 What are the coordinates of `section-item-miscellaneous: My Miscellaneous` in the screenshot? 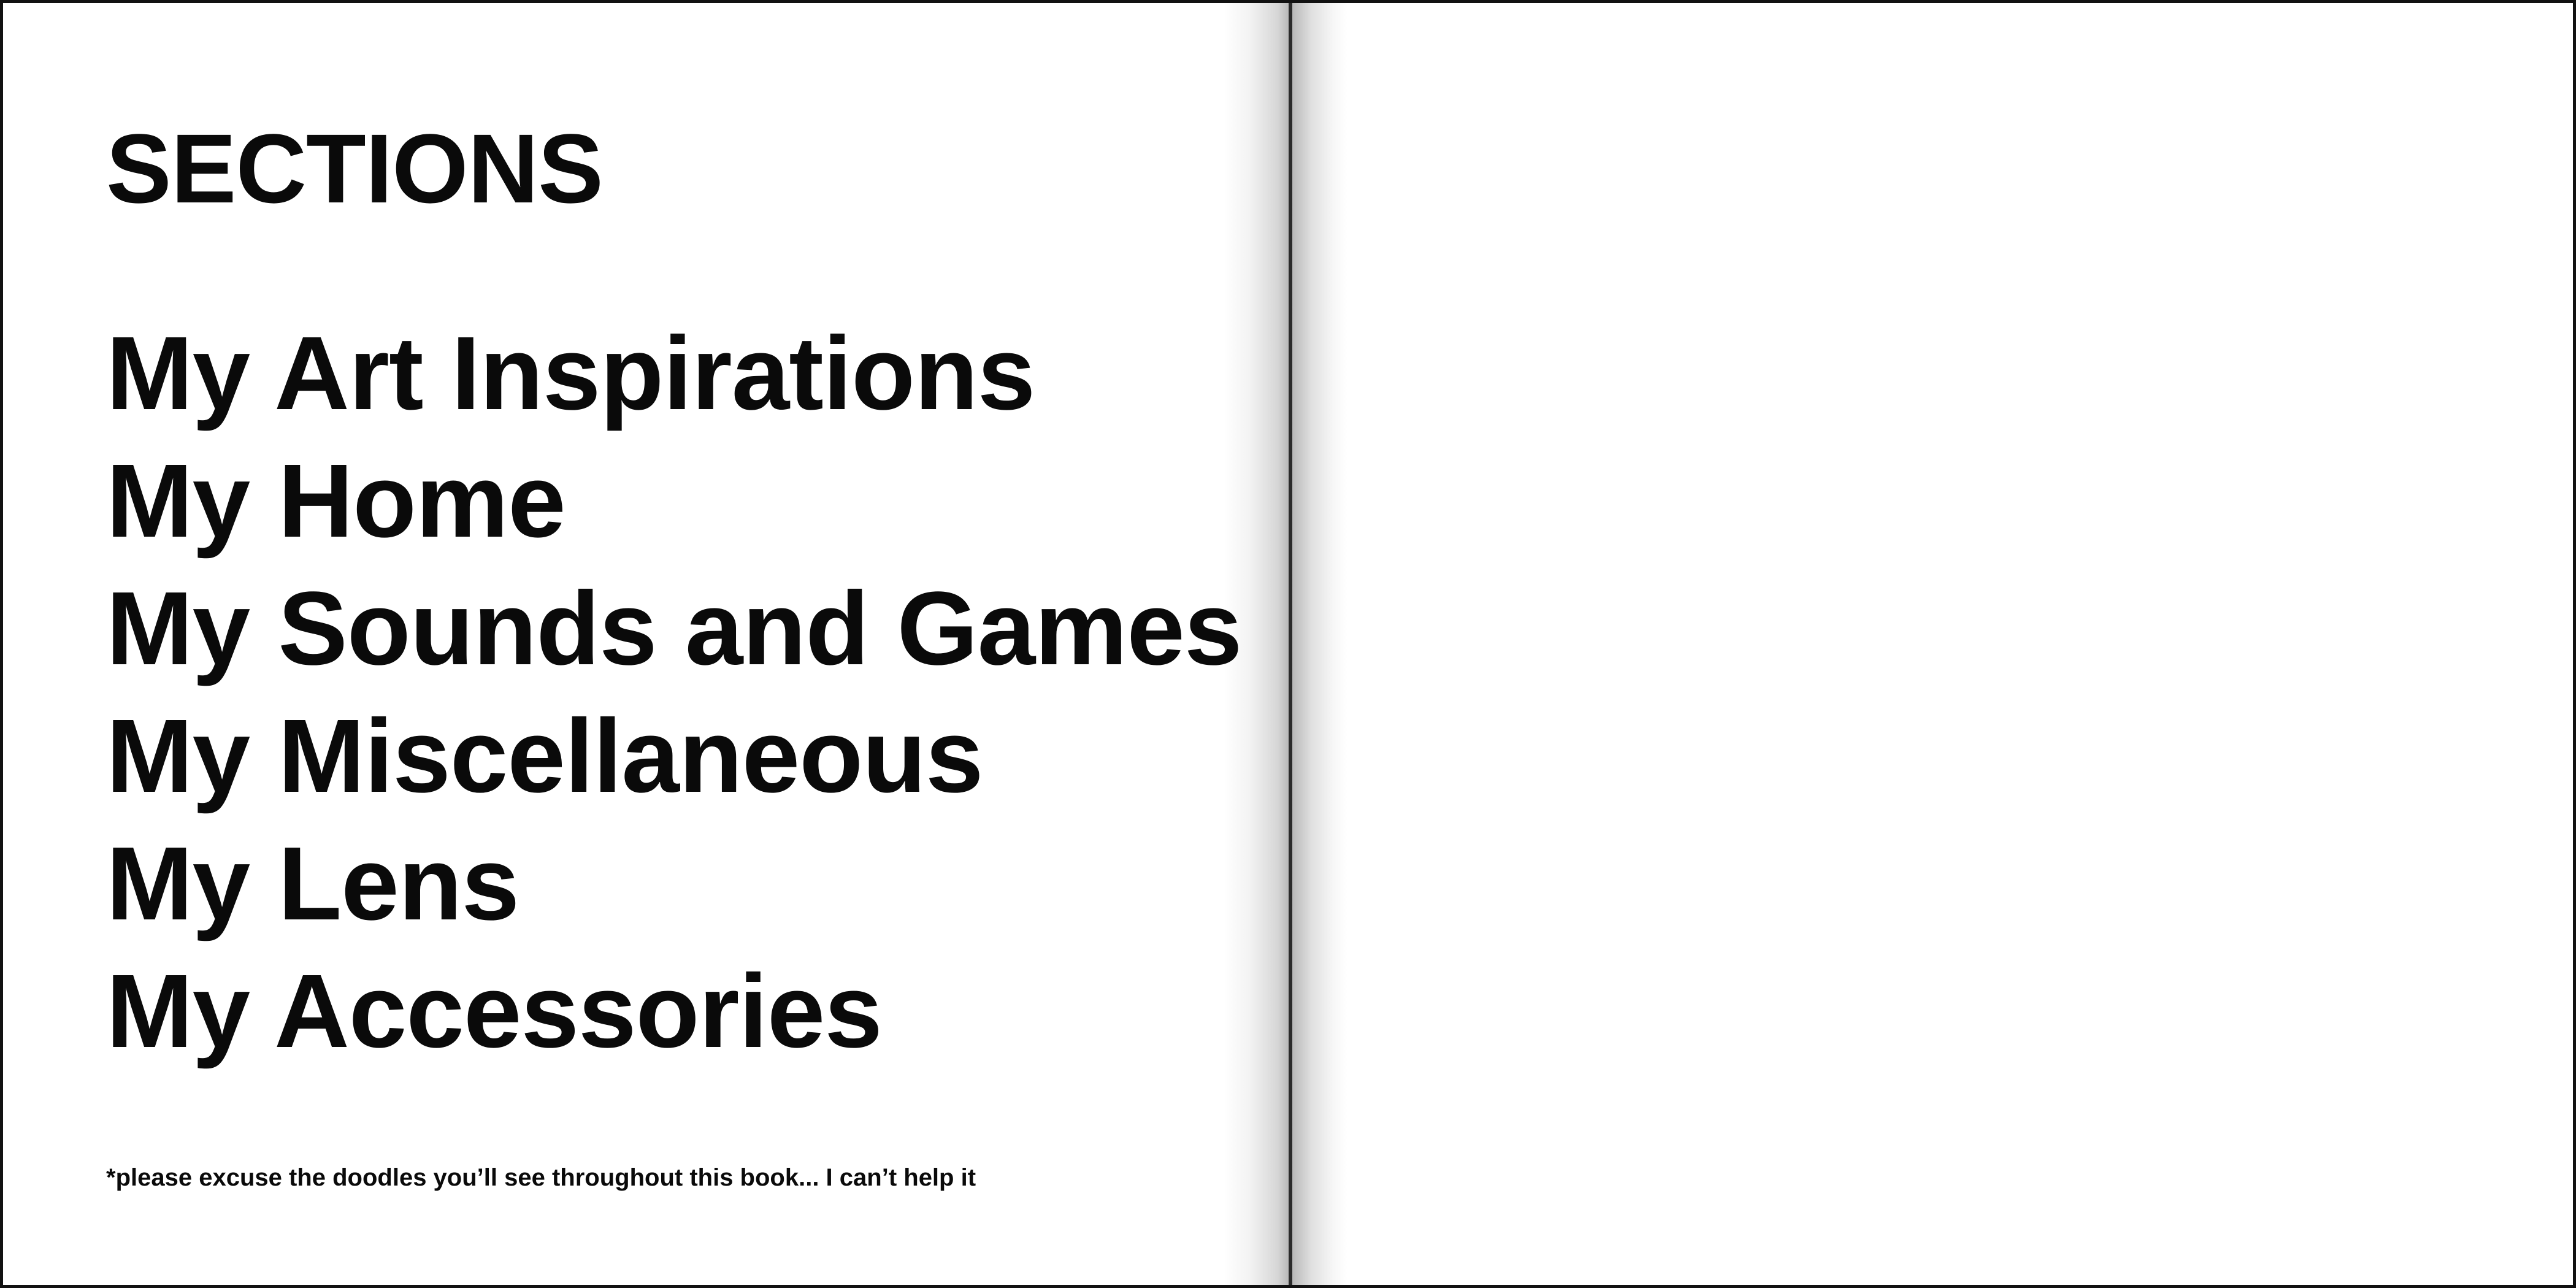 It's located at (545, 756).